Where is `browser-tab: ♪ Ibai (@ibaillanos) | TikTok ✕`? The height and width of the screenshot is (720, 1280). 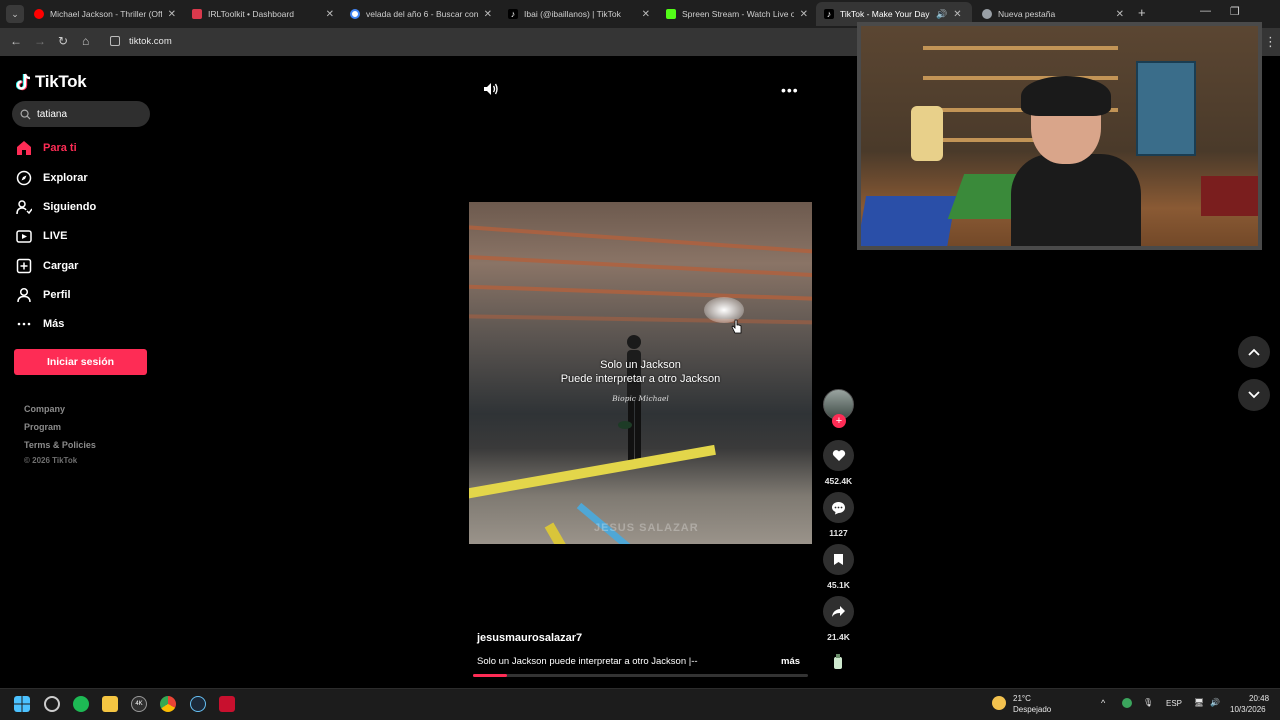 browser-tab: ♪ Ibai (@ibaillanos) | TikTok ✕ is located at coordinates (578, 14).